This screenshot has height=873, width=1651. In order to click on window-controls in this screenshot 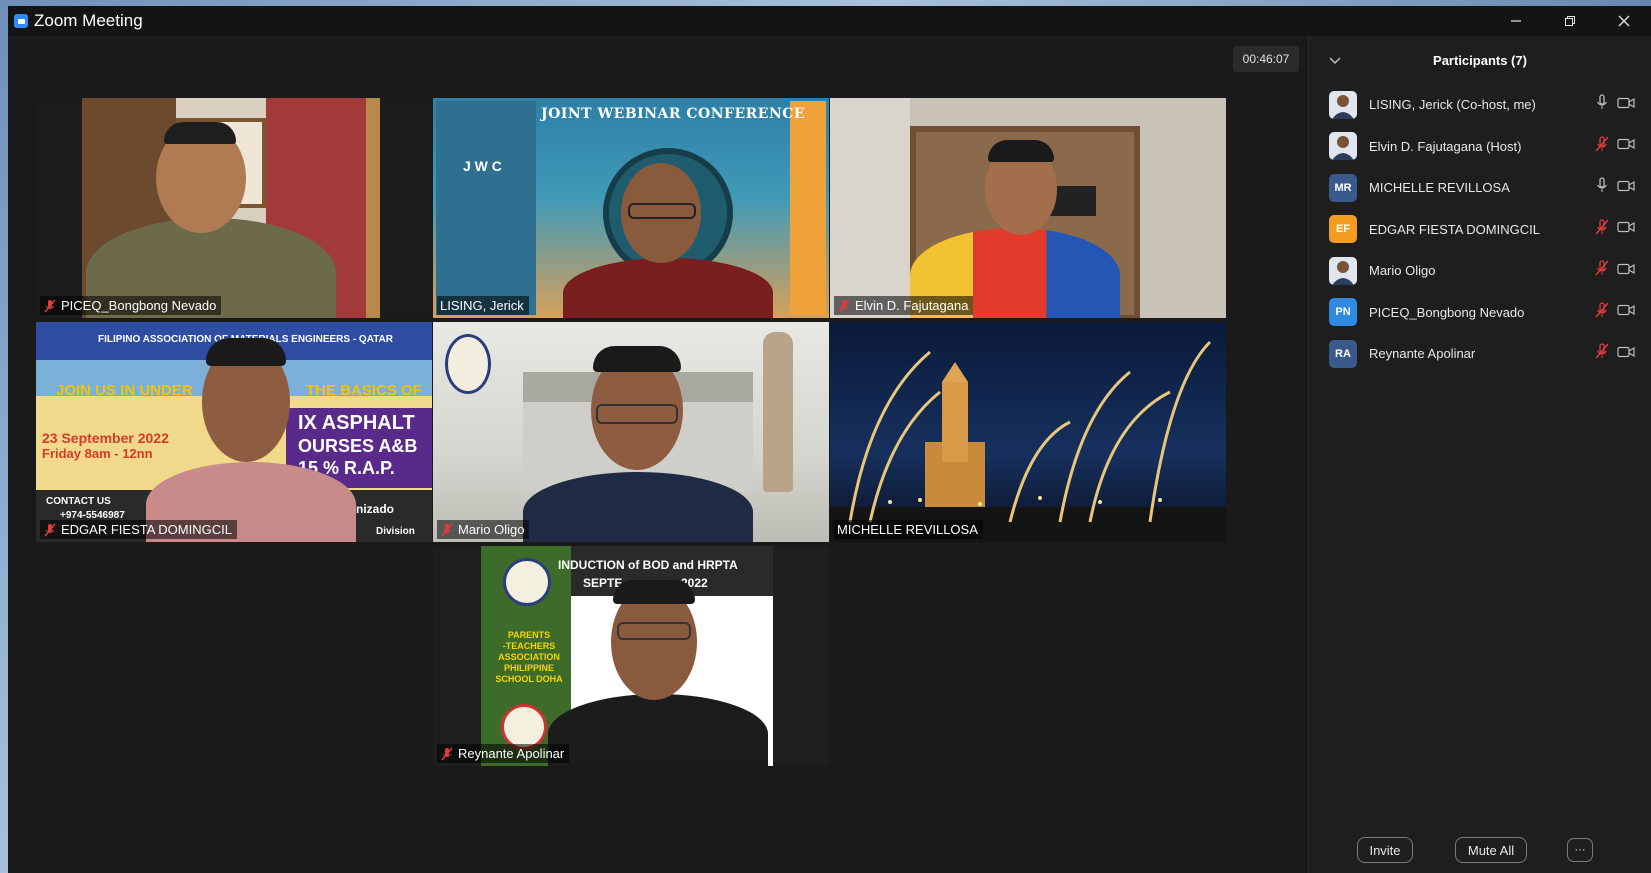, I will do `click(1570, 21)`.